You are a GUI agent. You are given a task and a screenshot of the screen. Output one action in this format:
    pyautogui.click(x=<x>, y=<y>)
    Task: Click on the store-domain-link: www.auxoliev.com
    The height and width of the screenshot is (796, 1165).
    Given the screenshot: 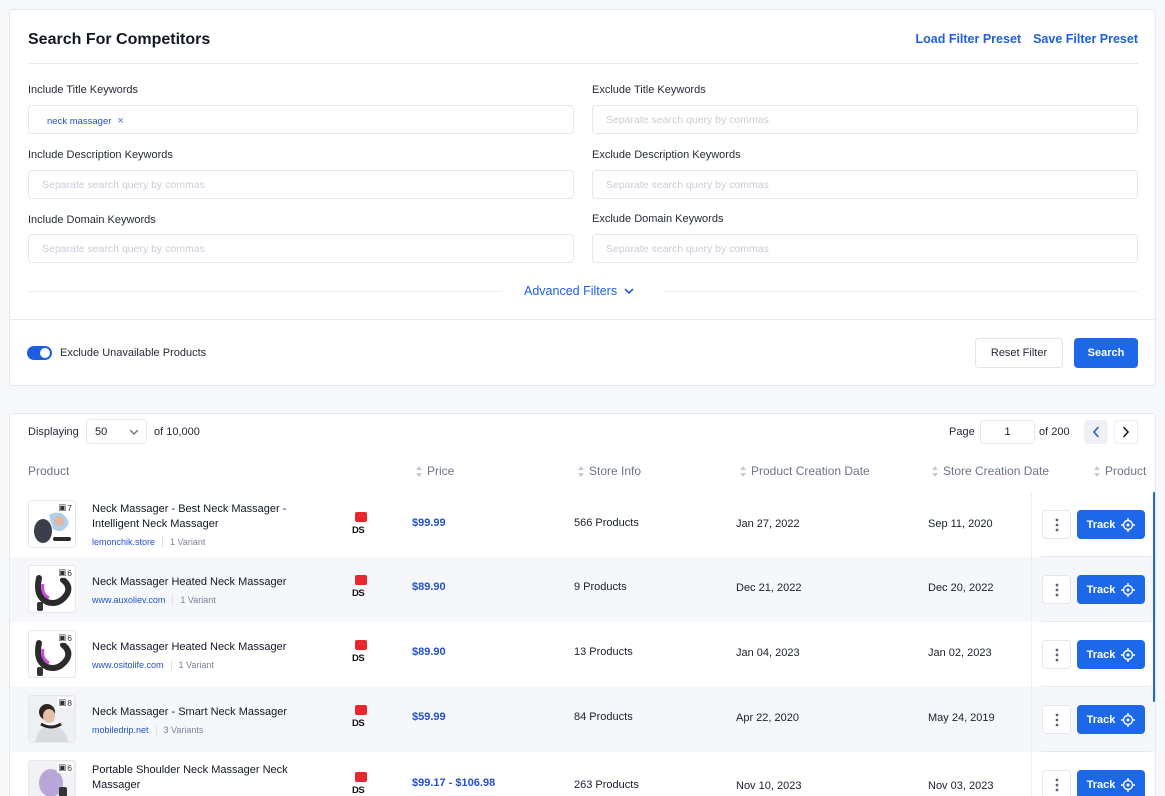 What is the action you would take?
    pyautogui.click(x=128, y=600)
    